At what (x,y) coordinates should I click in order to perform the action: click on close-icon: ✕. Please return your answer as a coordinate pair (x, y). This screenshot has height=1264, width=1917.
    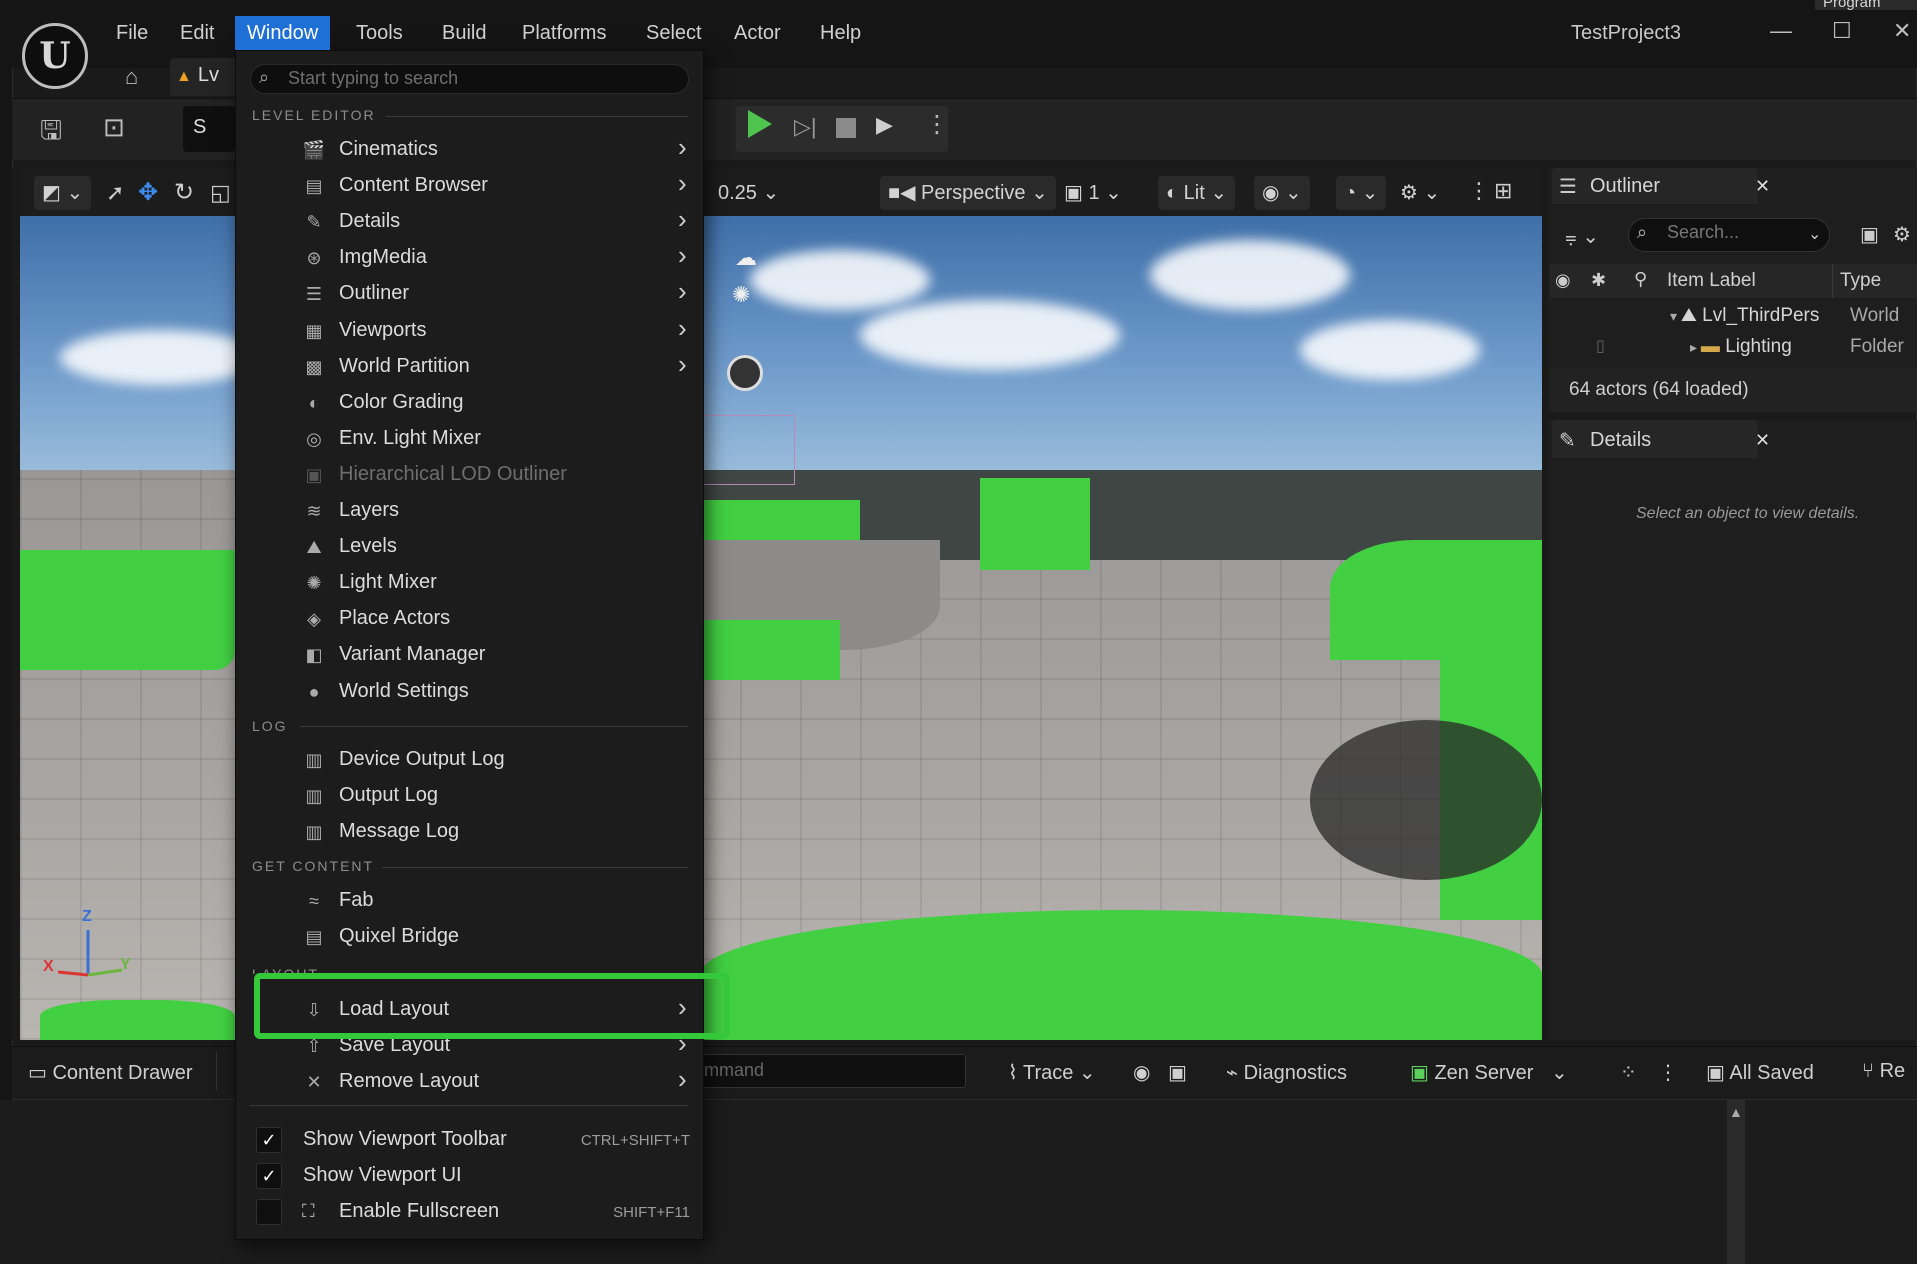
    Looking at the image, I should click on (1902, 31).